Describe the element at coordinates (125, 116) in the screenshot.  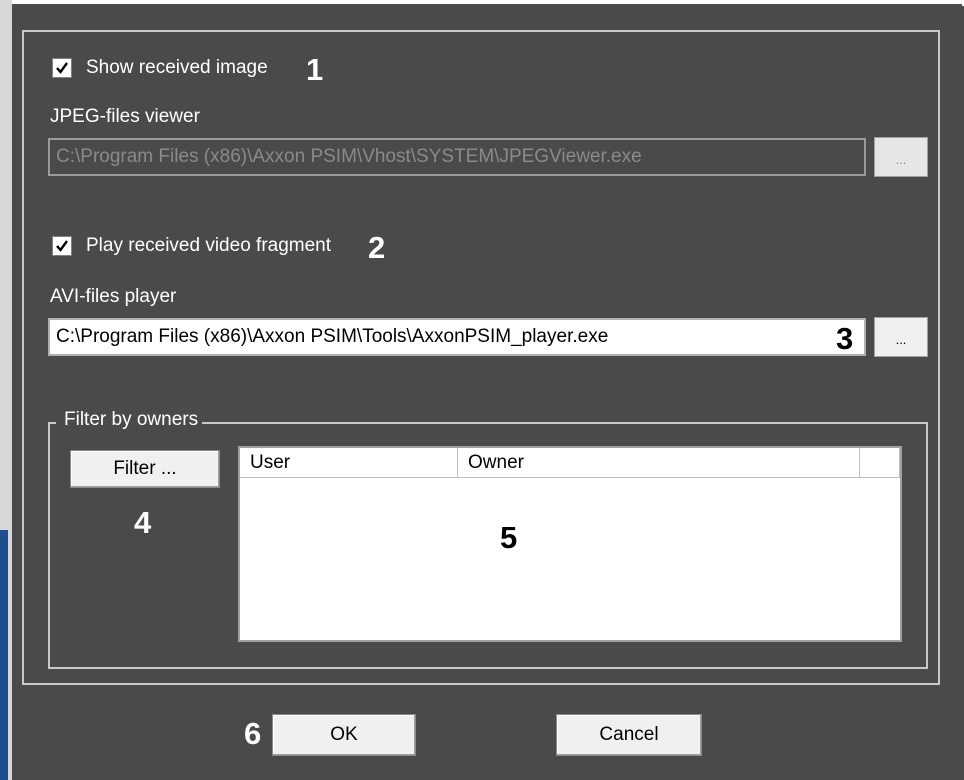
I see `jpeg-viewer-label: JPEG-files viewer` at that location.